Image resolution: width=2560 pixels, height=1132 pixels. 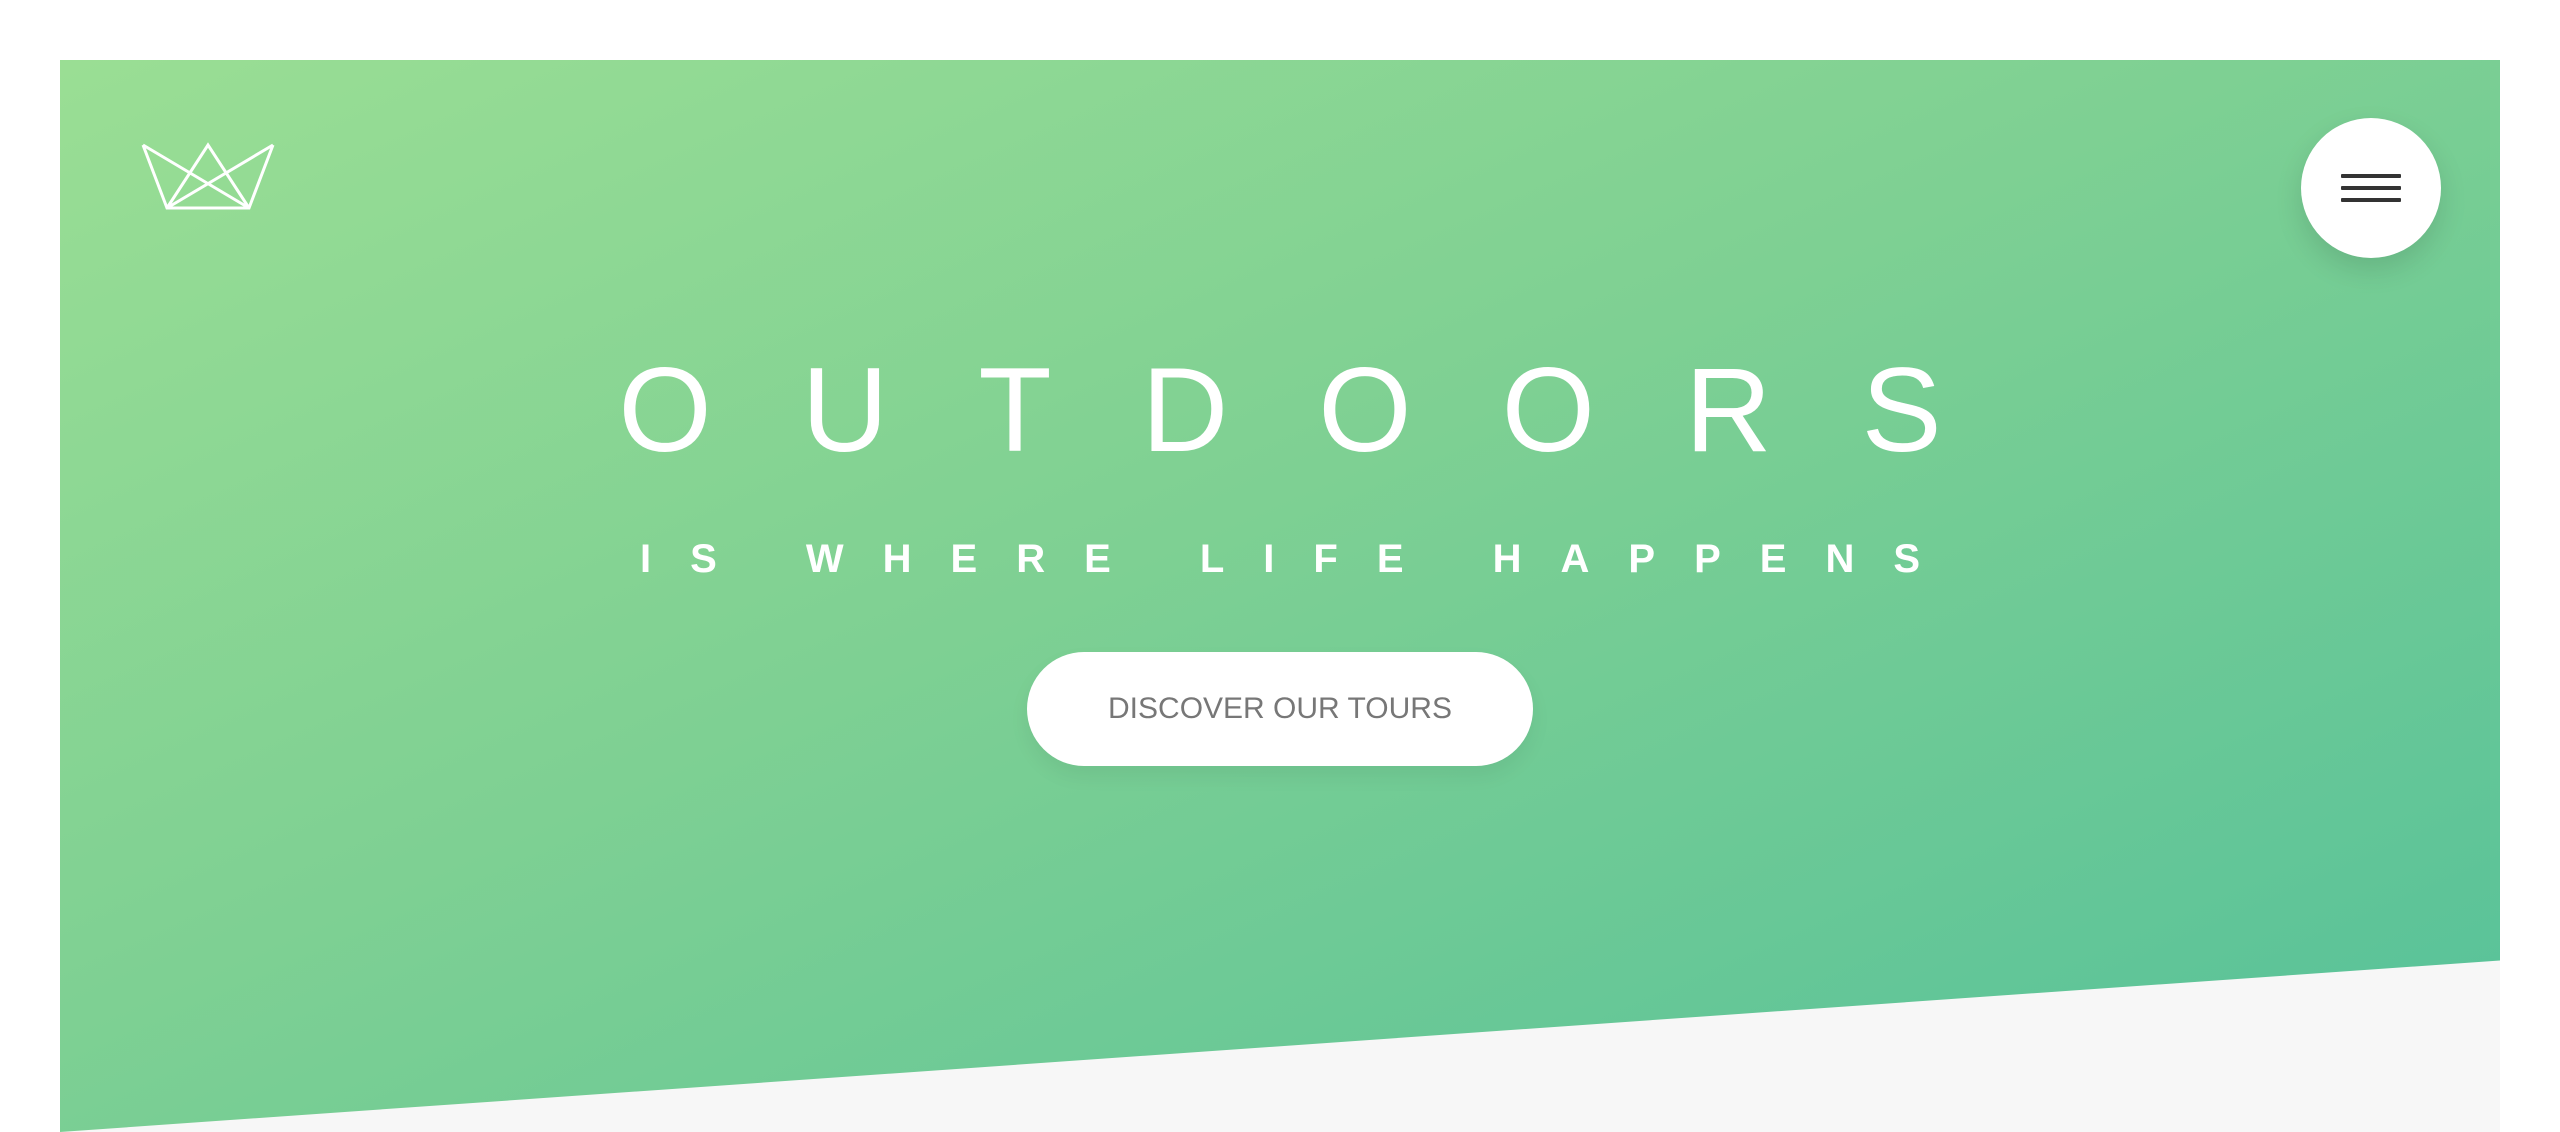 I want to click on crown-icon, so click(x=208, y=176).